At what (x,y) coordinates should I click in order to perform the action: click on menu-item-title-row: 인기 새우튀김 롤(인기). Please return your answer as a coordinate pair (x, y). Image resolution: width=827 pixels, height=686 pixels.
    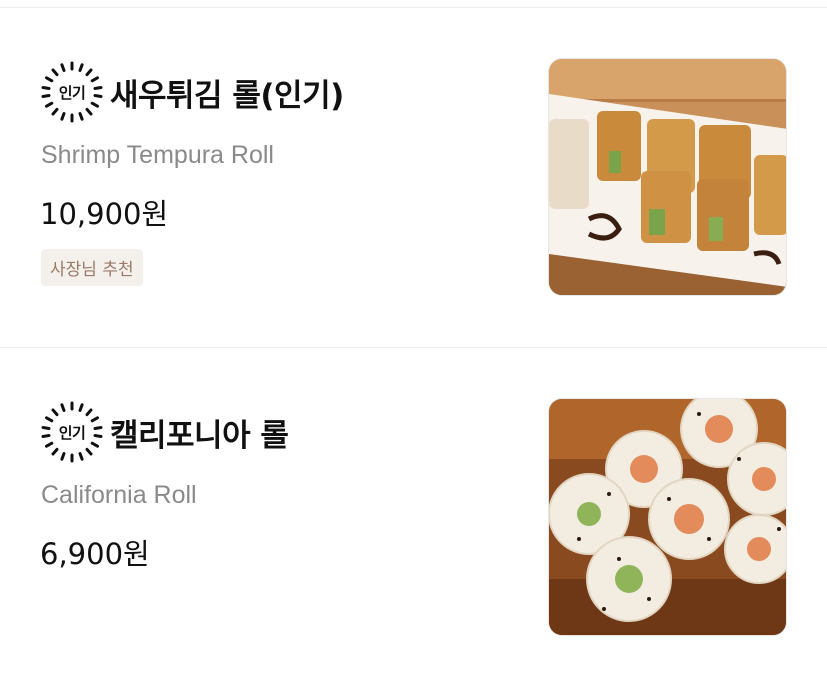
    Looking at the image, I should click on (192, 92).